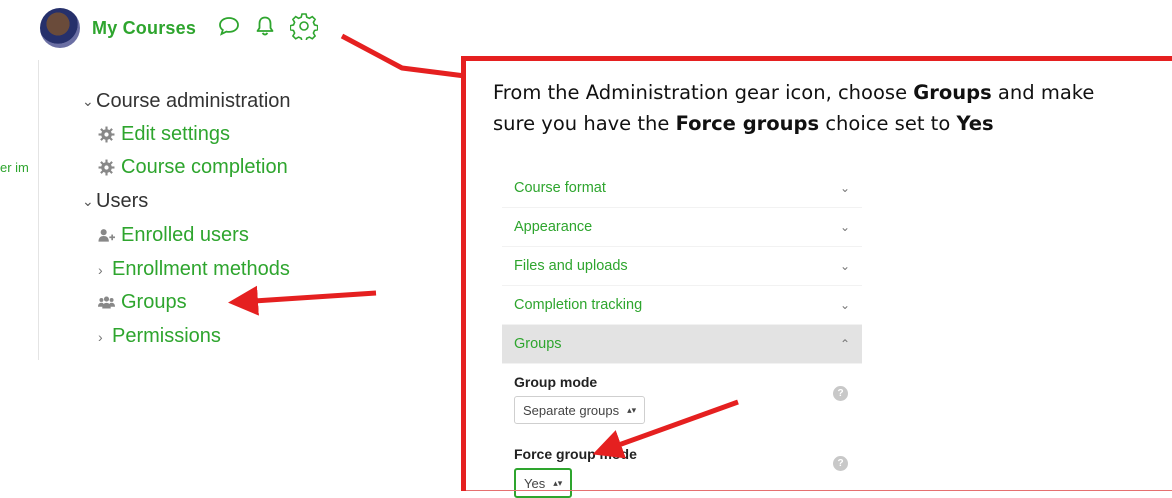 This screenshot has width=1172, height=498. Describe the element at coordinates (665, 429) in the screenshot. I see `force-group-pointer-arrow` at that location.